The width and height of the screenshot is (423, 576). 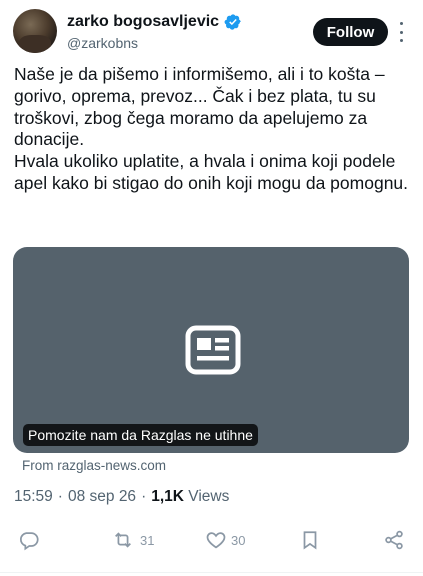 What do you see at coordinates (350, 32) in the screenshot?
I see `follow-button: Follow` at bounding box center [350, 32].